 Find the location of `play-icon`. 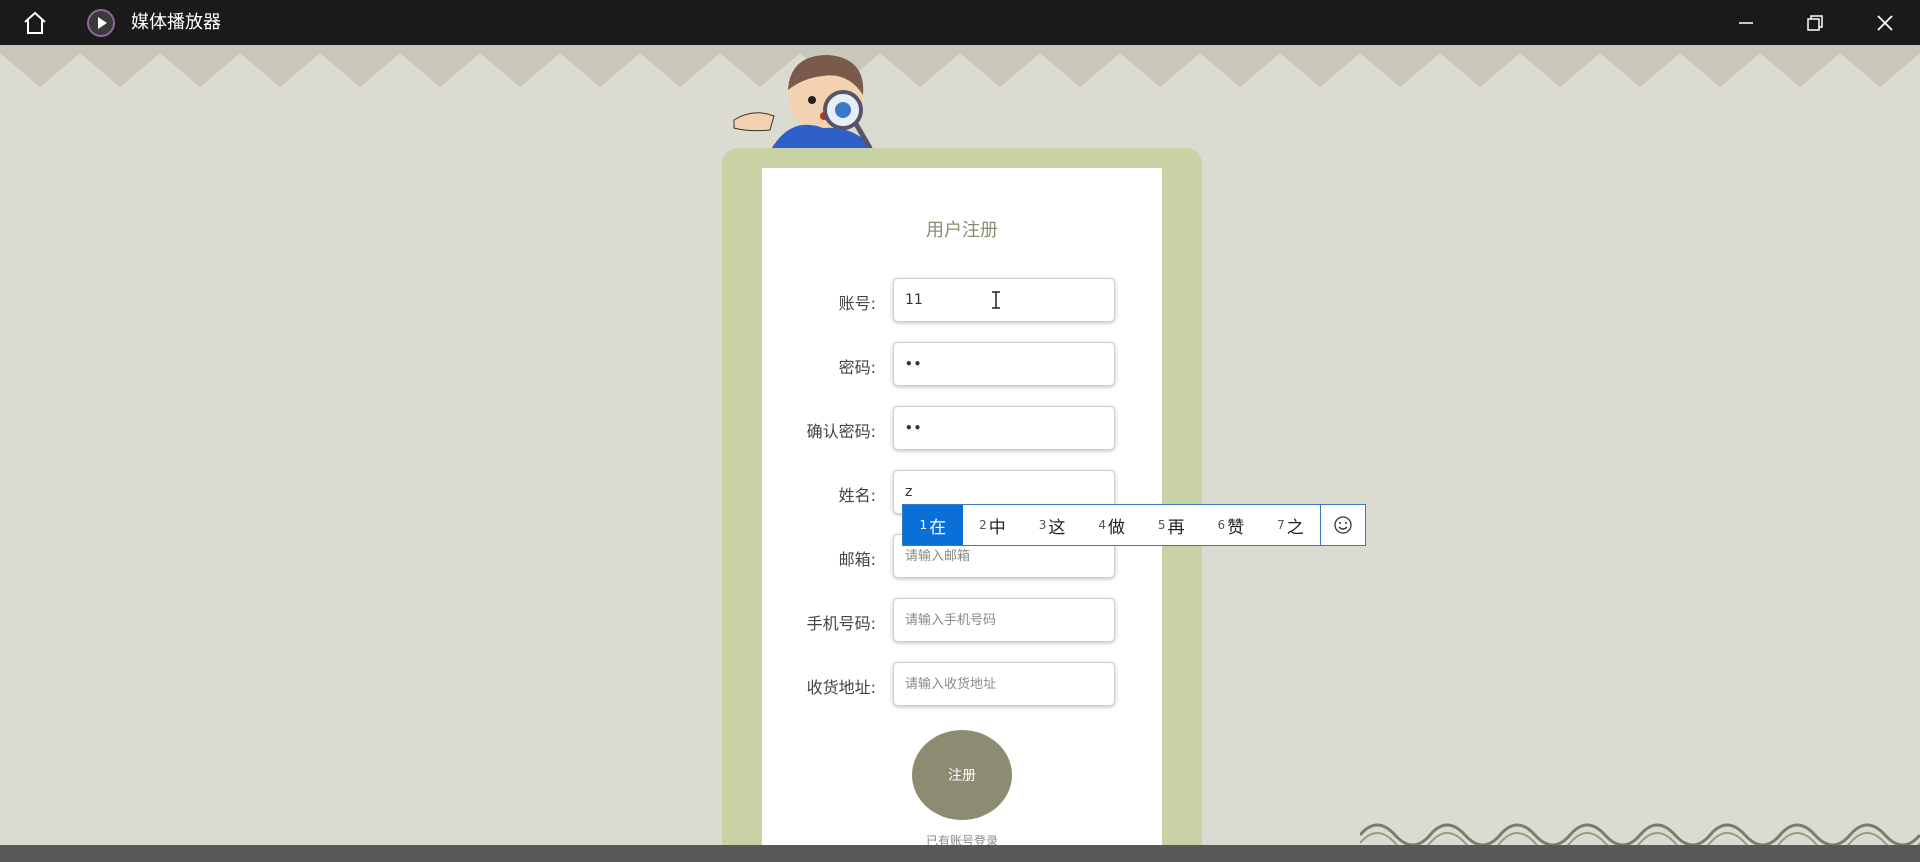

play-icon is located at coordinates (101, 23).